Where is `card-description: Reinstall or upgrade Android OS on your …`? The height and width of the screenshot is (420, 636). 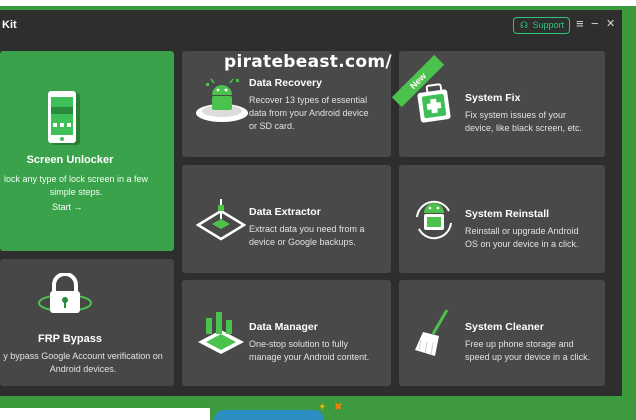
card-description: Reinstall or upgrade Android OS on your … is located at coordinates (522, 238).